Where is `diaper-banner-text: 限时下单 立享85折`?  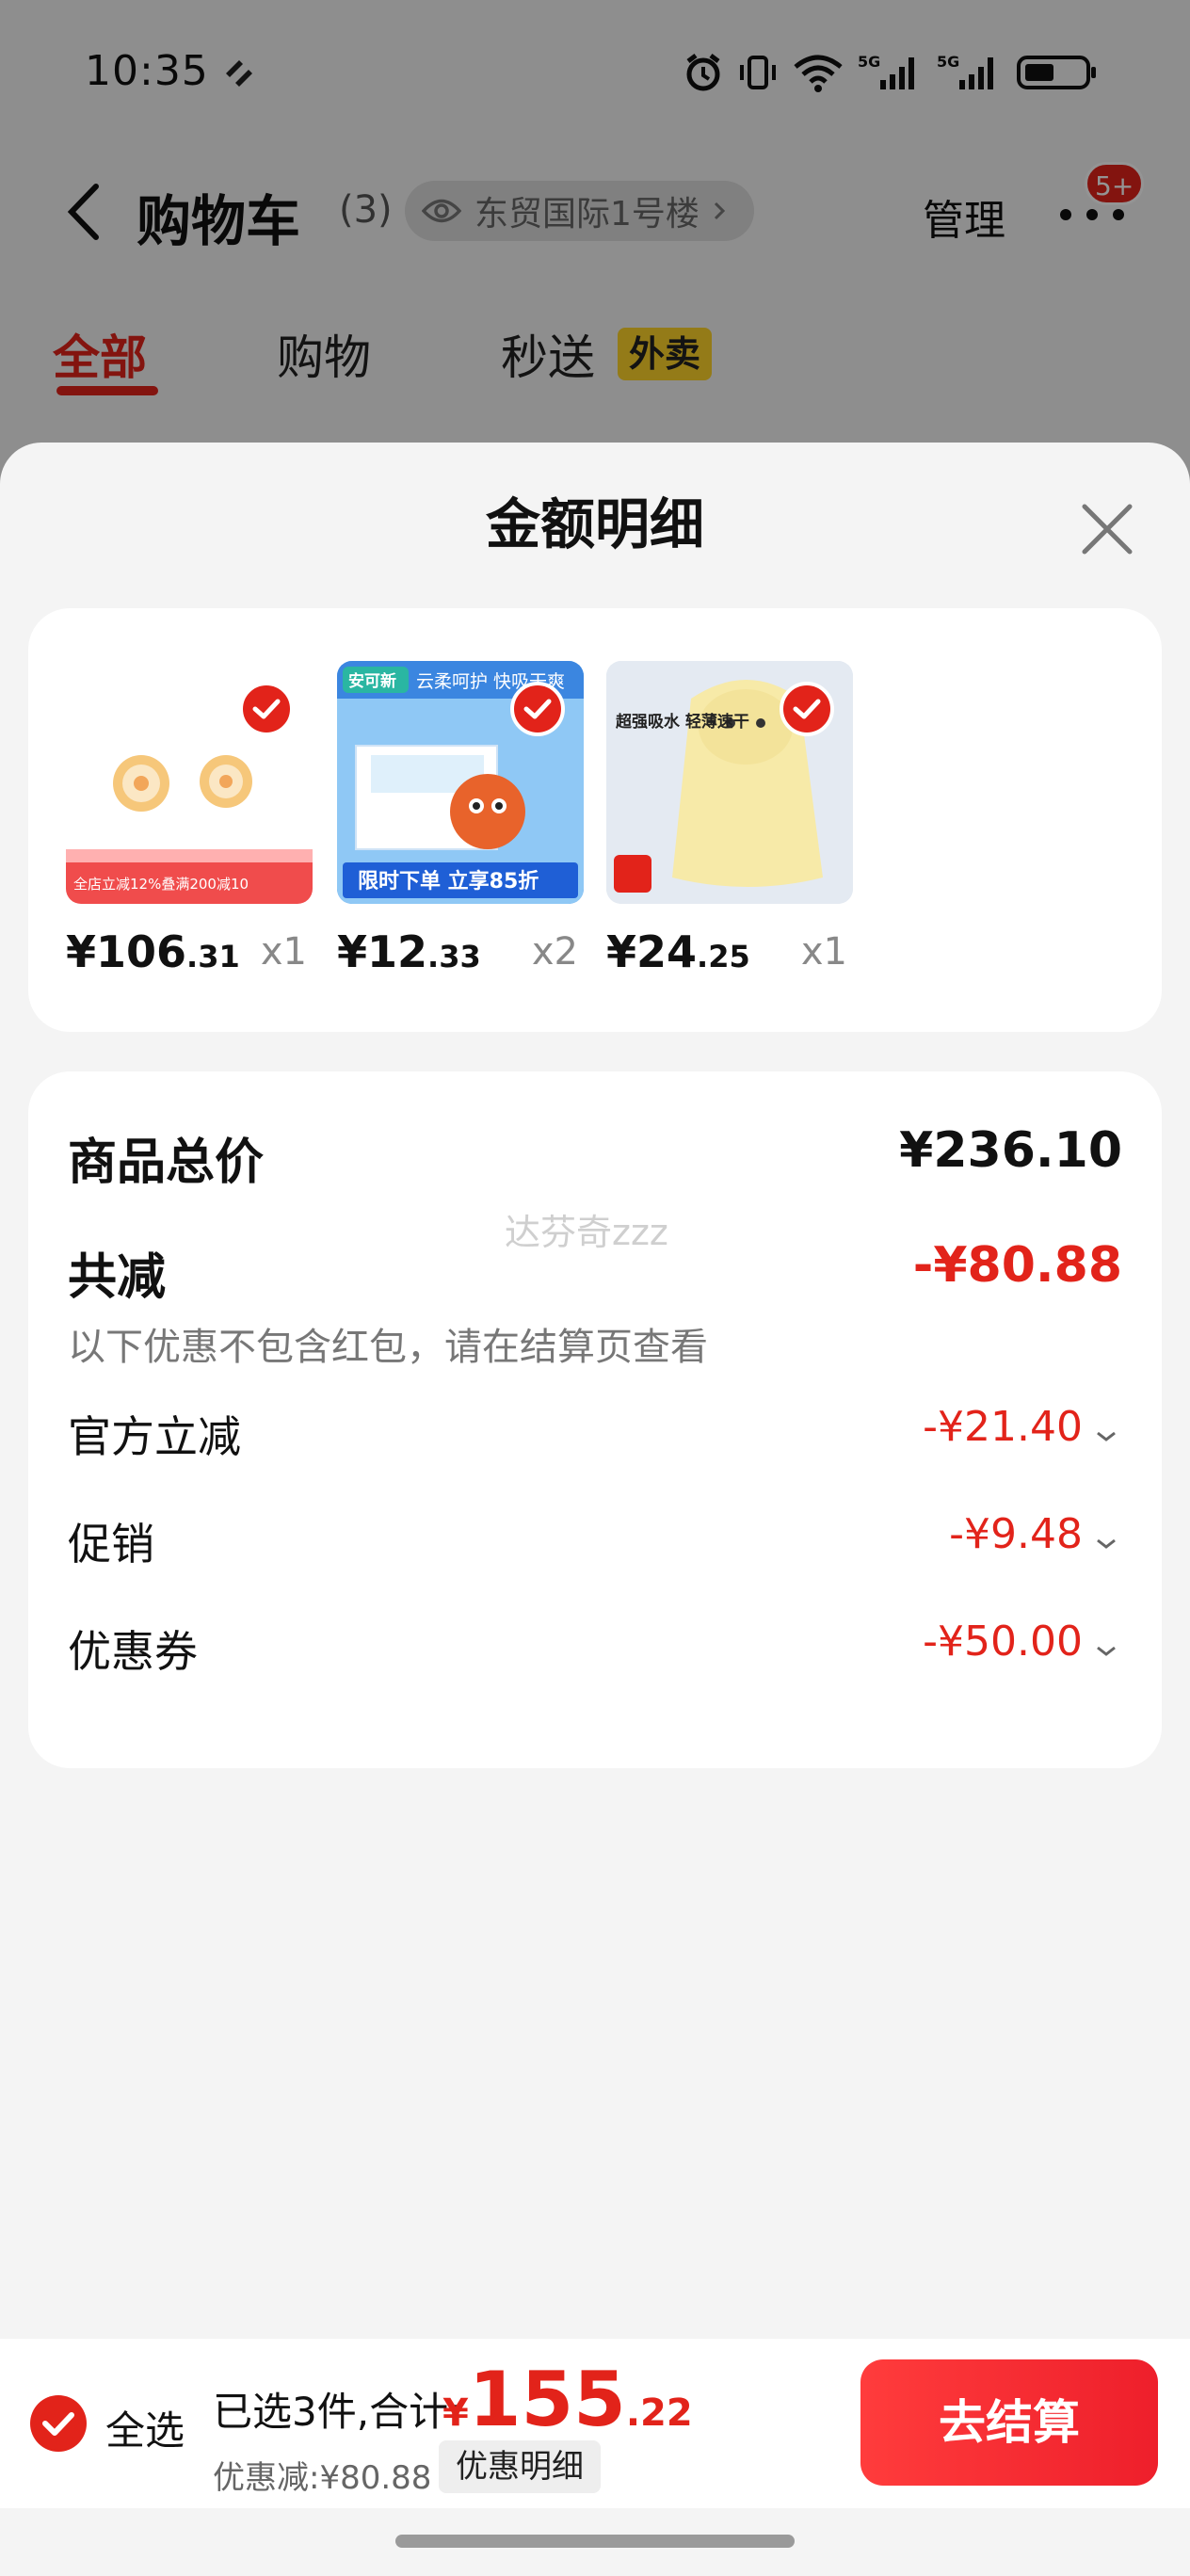 diaper-banner-text: 限时下单 立享85折 is located at coordinates (449, 881).